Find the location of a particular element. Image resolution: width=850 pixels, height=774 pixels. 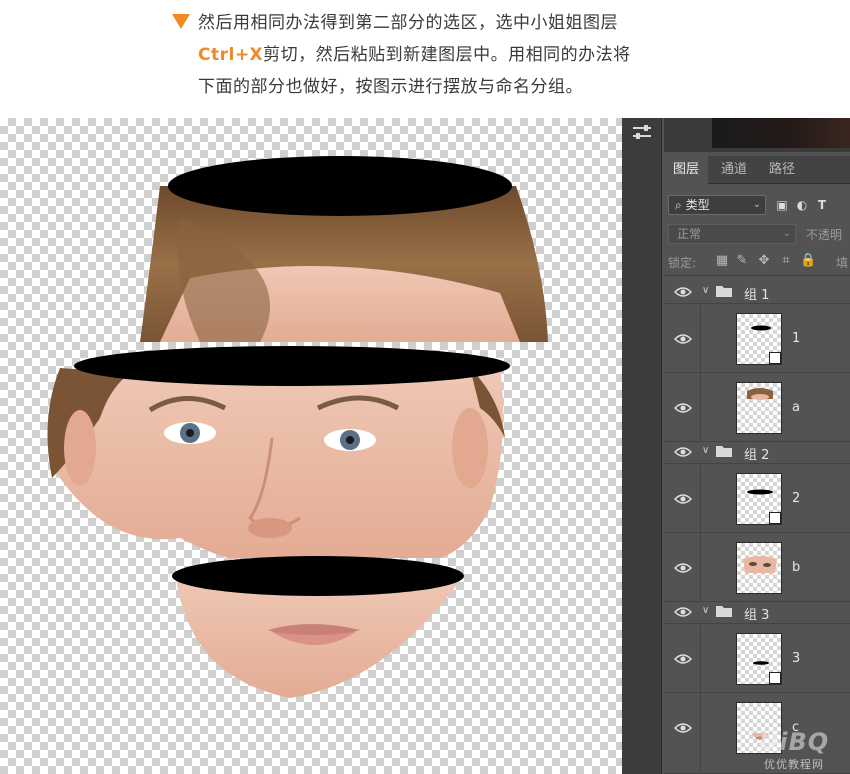

panel-tabs: 图层 通道 路径 is located at coordinates (757, 170).